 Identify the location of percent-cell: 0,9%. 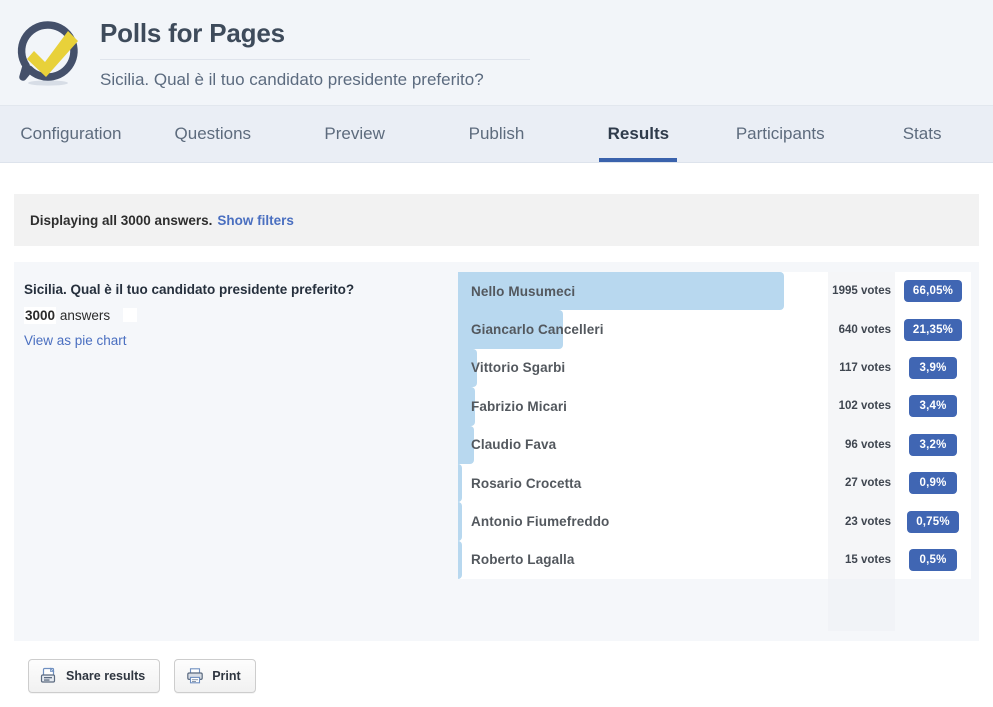
(933, 483).